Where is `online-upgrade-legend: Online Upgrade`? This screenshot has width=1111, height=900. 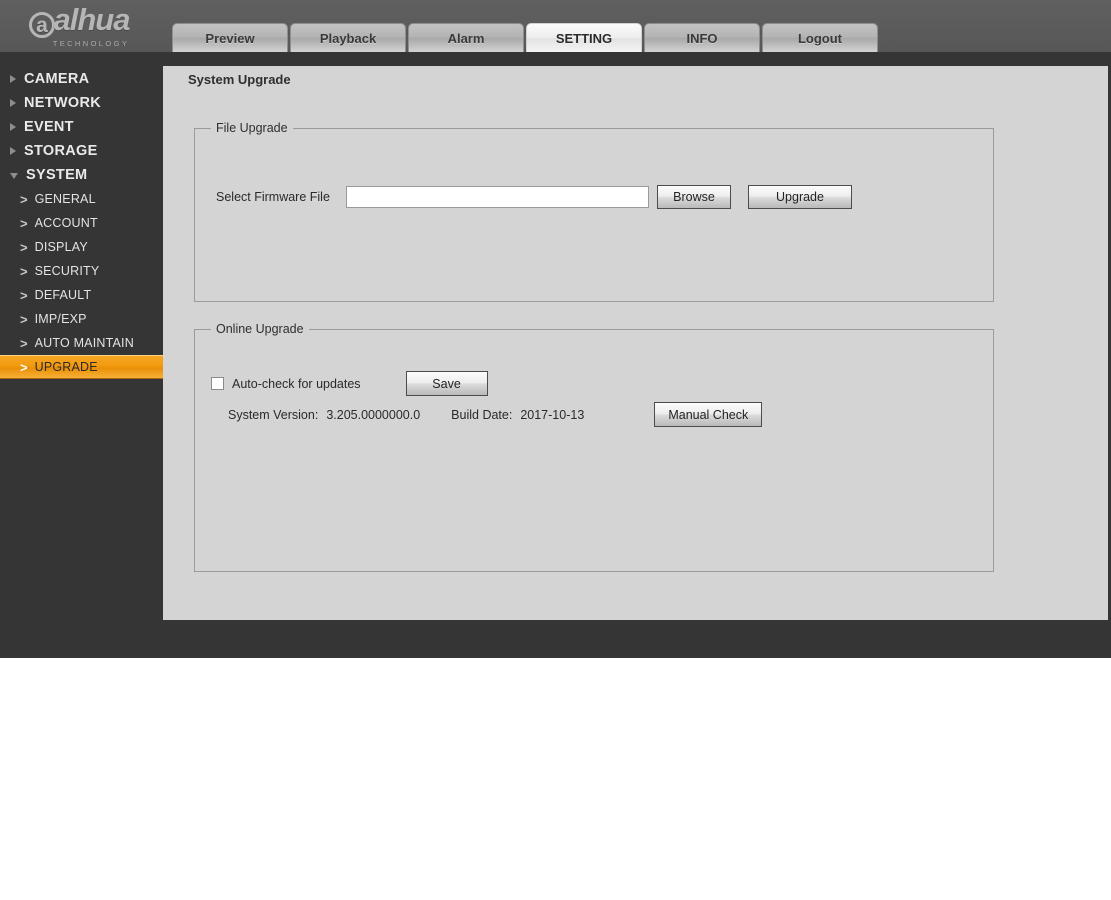 online-upgrade-legend: Online Upgrade is located at coordinates (260, 329).